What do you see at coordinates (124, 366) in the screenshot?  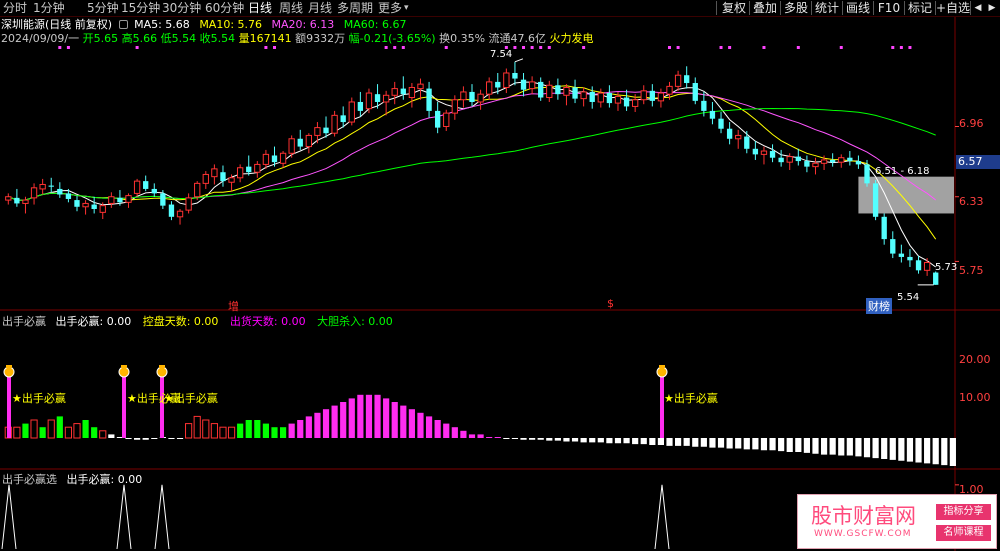 I see `moneybag-icon` at bounding box center [124, 366].